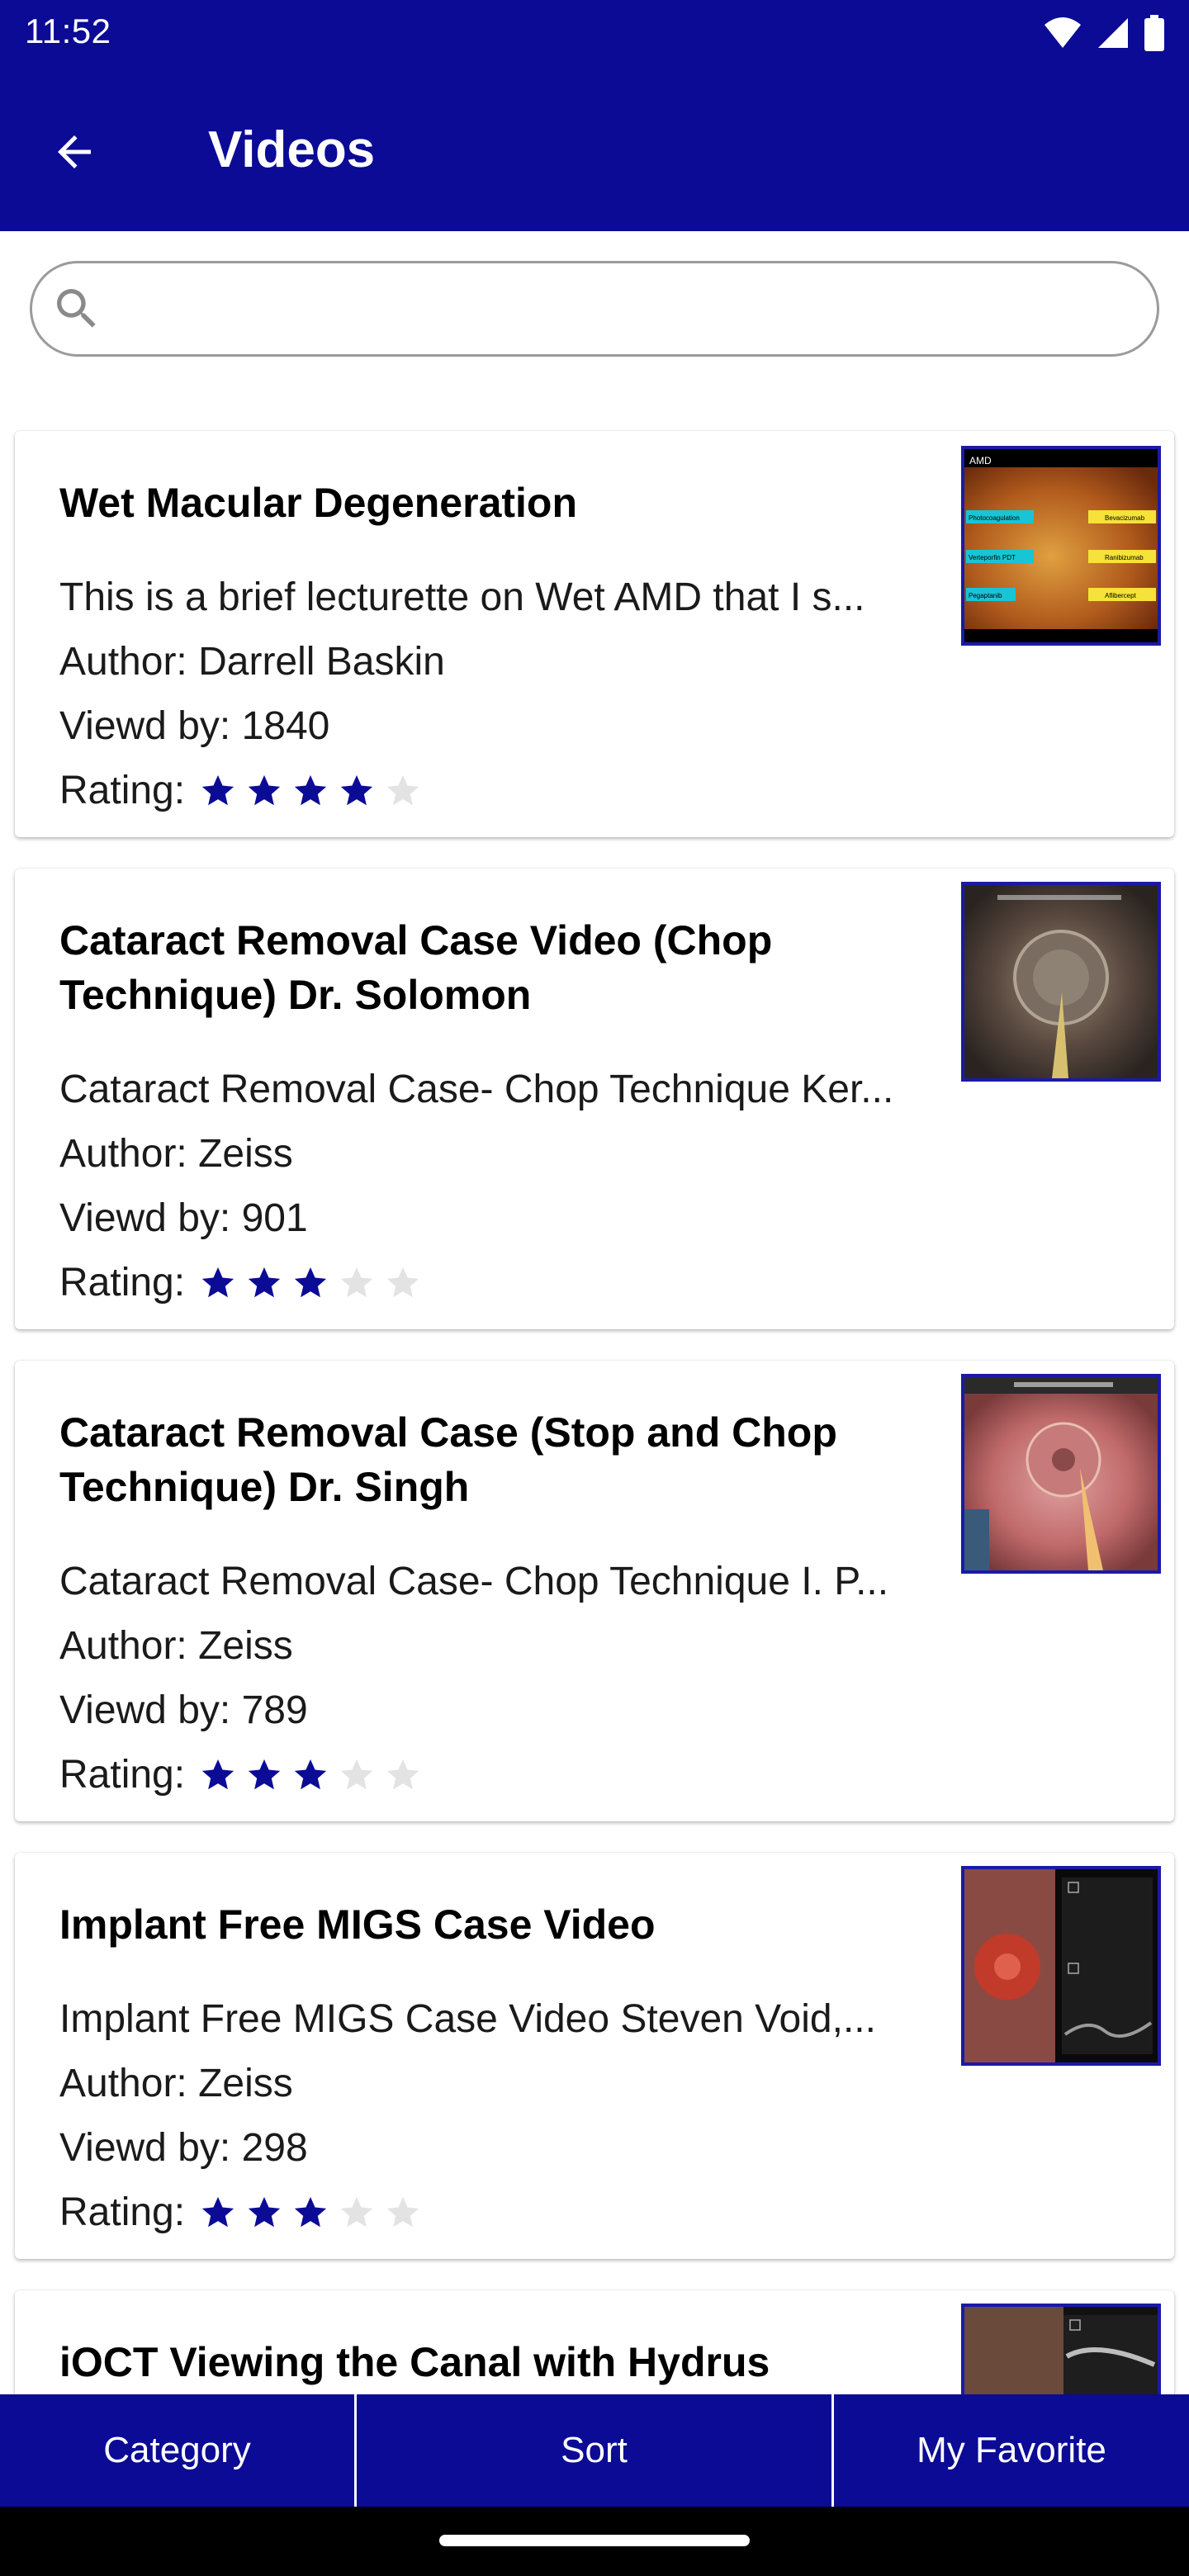 The height and width of the screenshot is (2576, 1189). What do you see at coordinates (992, 557) in the screenshot?
I see `svg-text: Verteporfin PDT` at bounding box center [992, 557].